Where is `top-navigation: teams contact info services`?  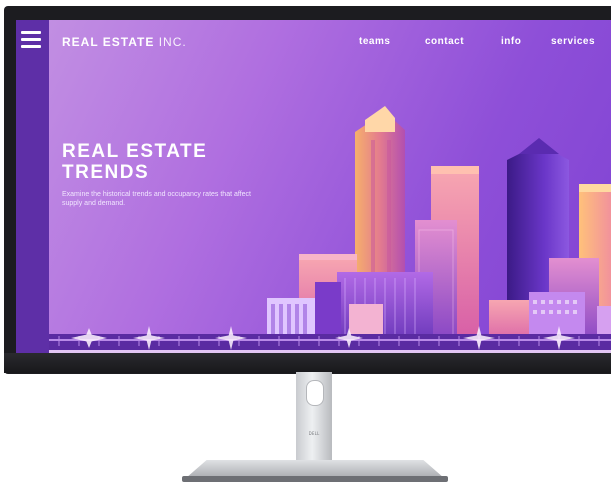 top-navigation: teams contact info services is located at coordinates (477, 41).